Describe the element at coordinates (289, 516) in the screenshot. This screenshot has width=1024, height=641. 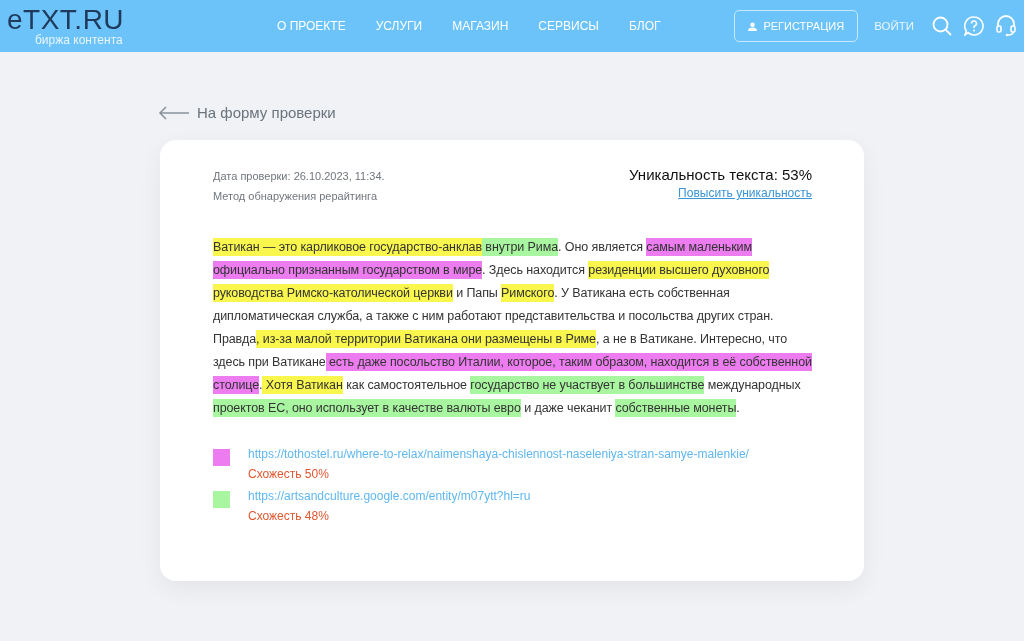
I see `similarity-value: Схожесть 48%` at that location.